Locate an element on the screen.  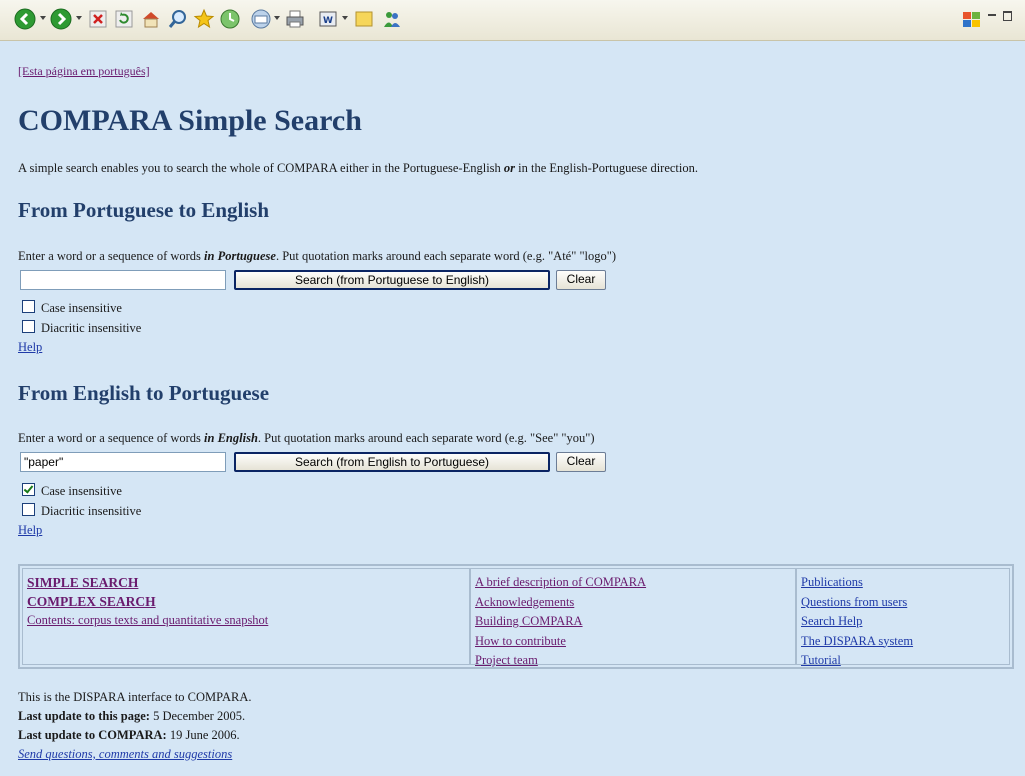
favorites-icon is located at coordinates (204, 19).